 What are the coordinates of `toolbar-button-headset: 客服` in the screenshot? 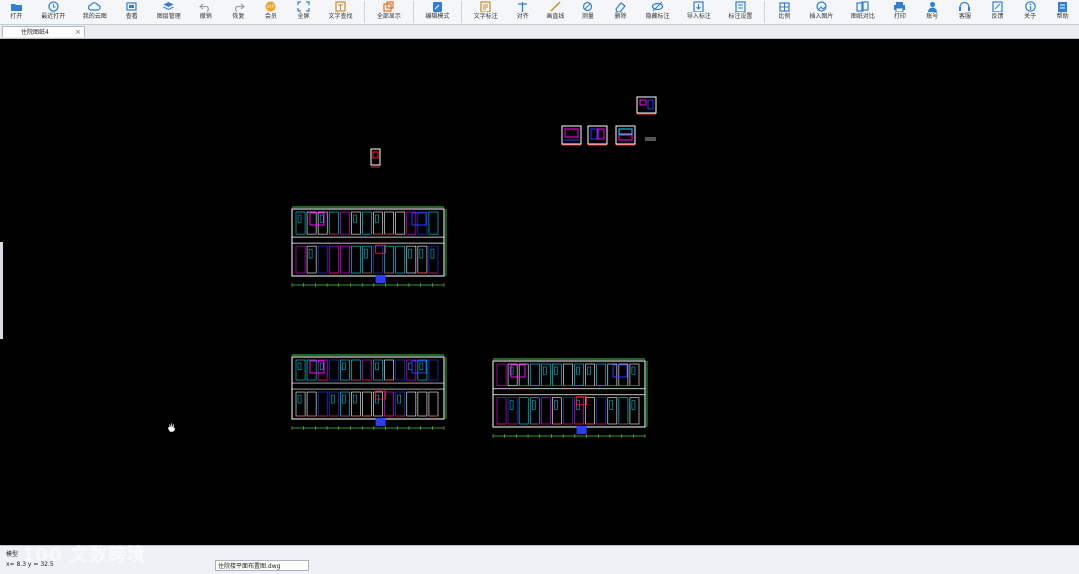 It's located at (965, 12).